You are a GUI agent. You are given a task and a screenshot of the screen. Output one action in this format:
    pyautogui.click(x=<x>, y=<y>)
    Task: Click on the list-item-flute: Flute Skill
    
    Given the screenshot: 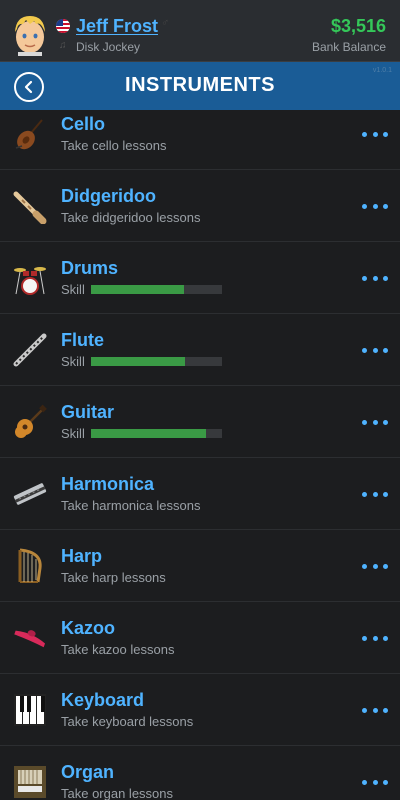 What is the action you would take?
    pyautogui.click(x=200, y=350)
    